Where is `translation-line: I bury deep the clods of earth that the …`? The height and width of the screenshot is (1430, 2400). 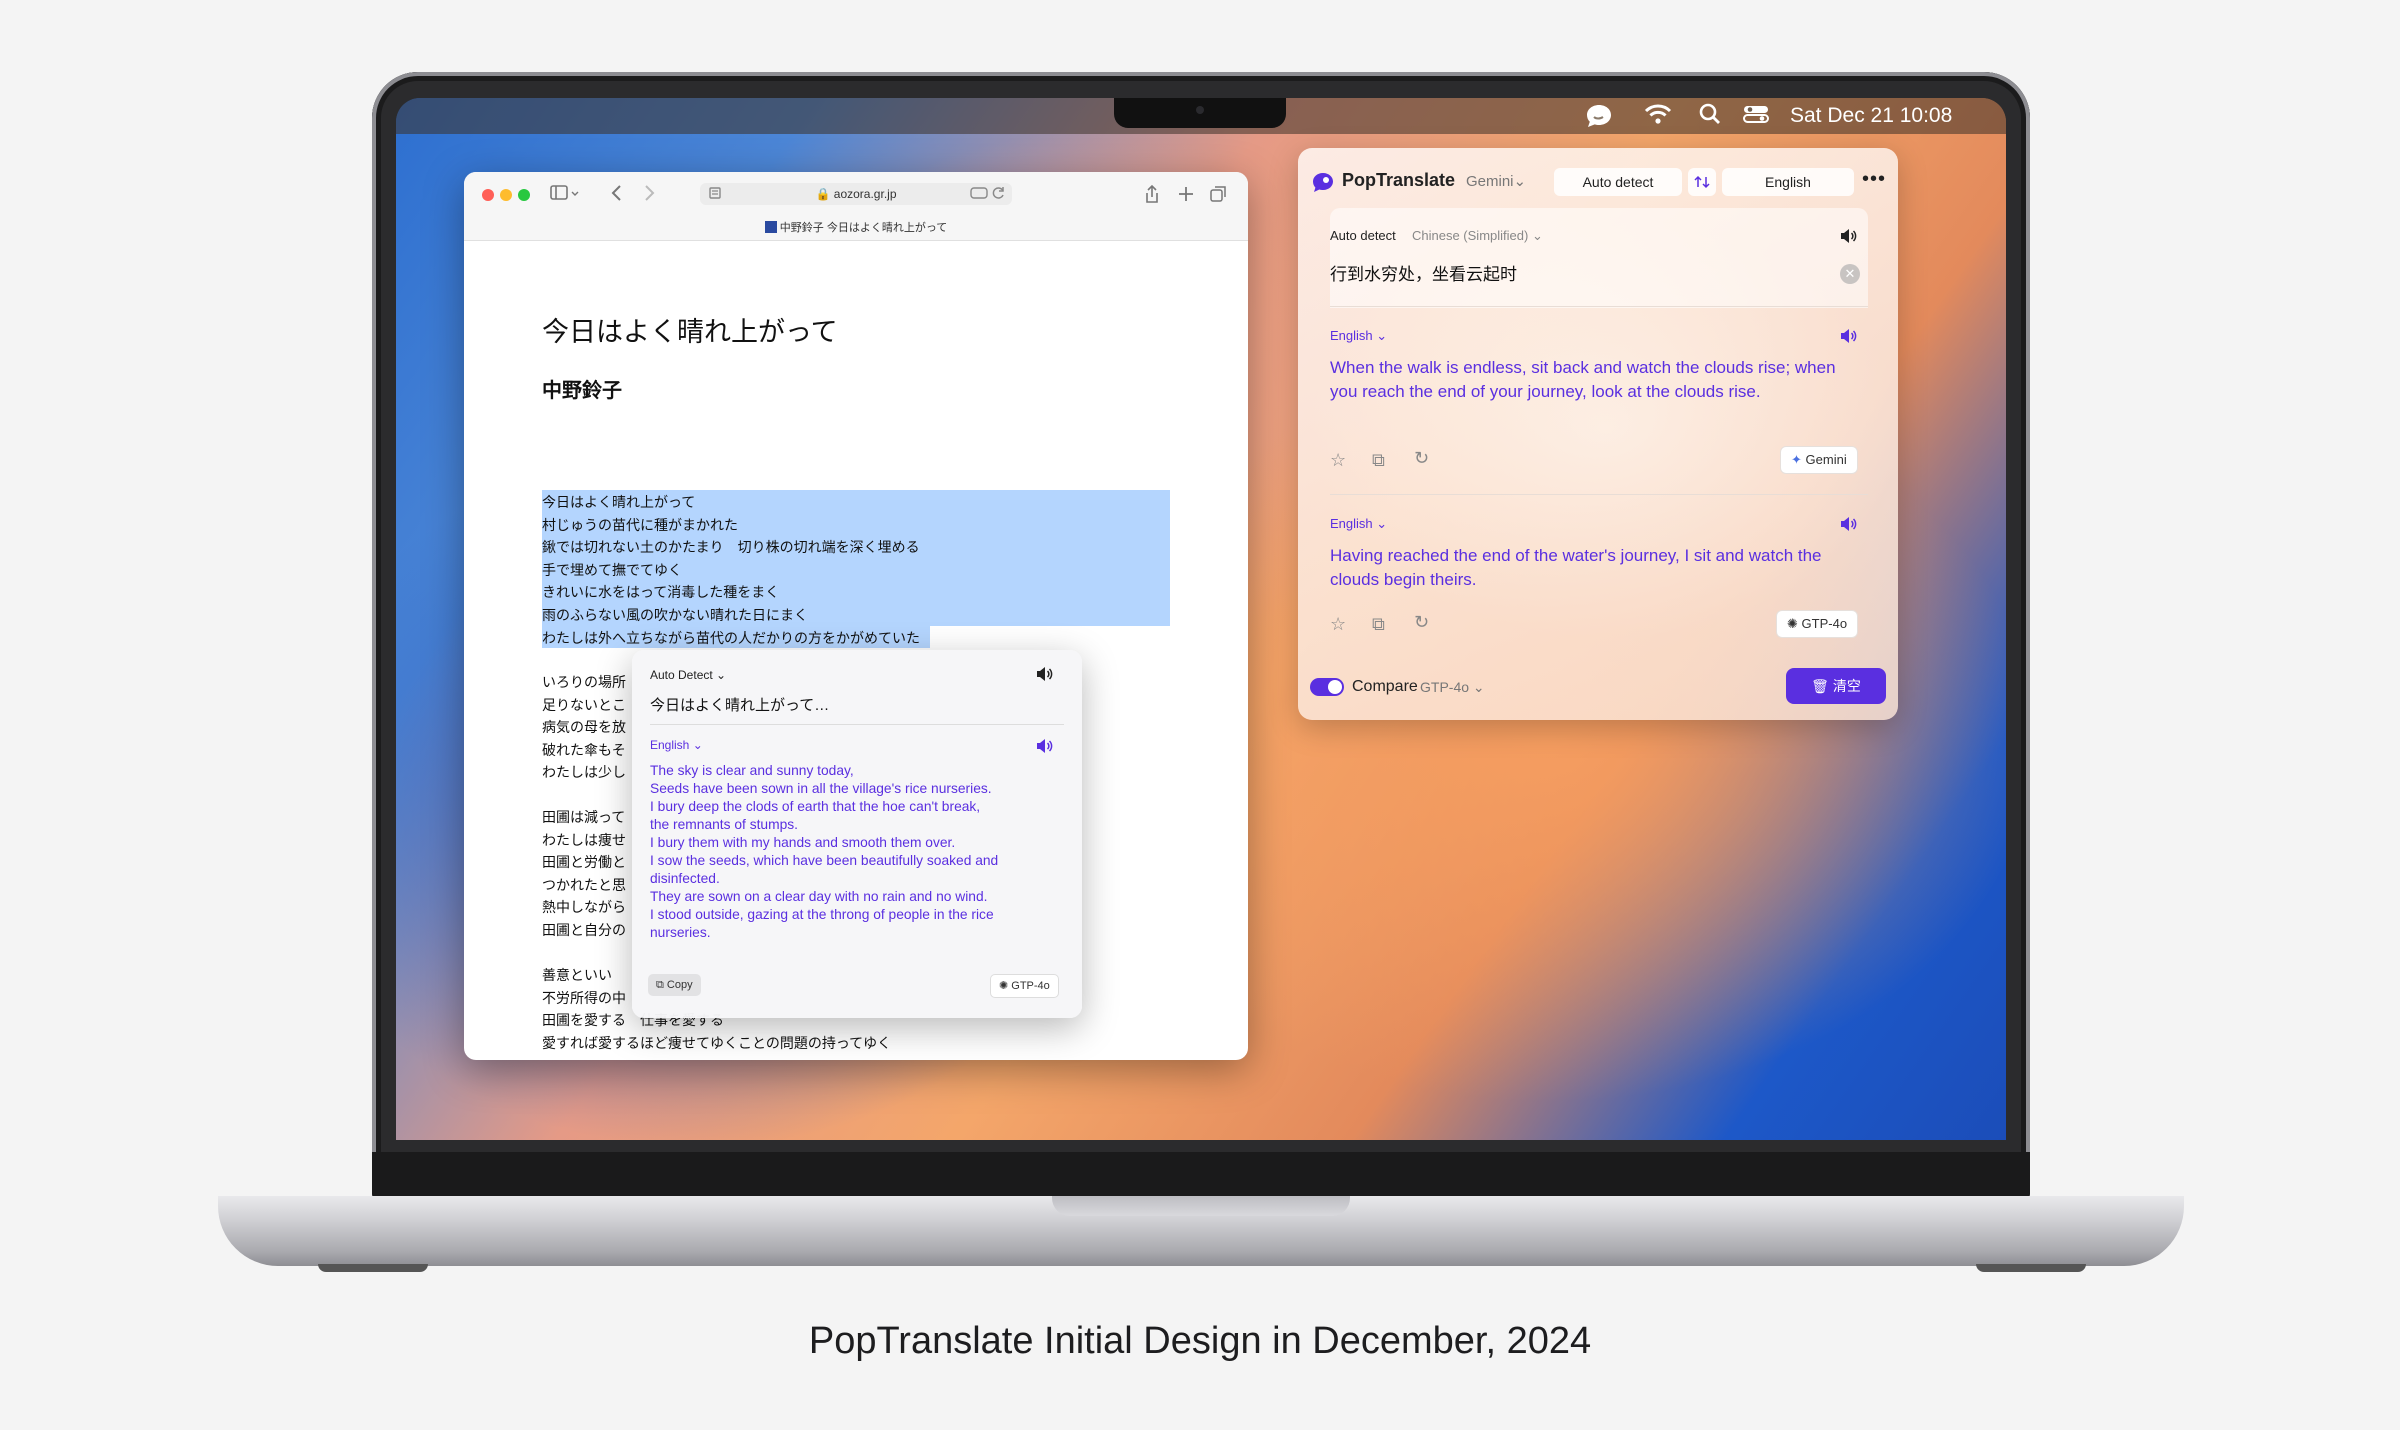
translation-line: I bury deep the clods of earth that the … is located at coordinates (815, 806).